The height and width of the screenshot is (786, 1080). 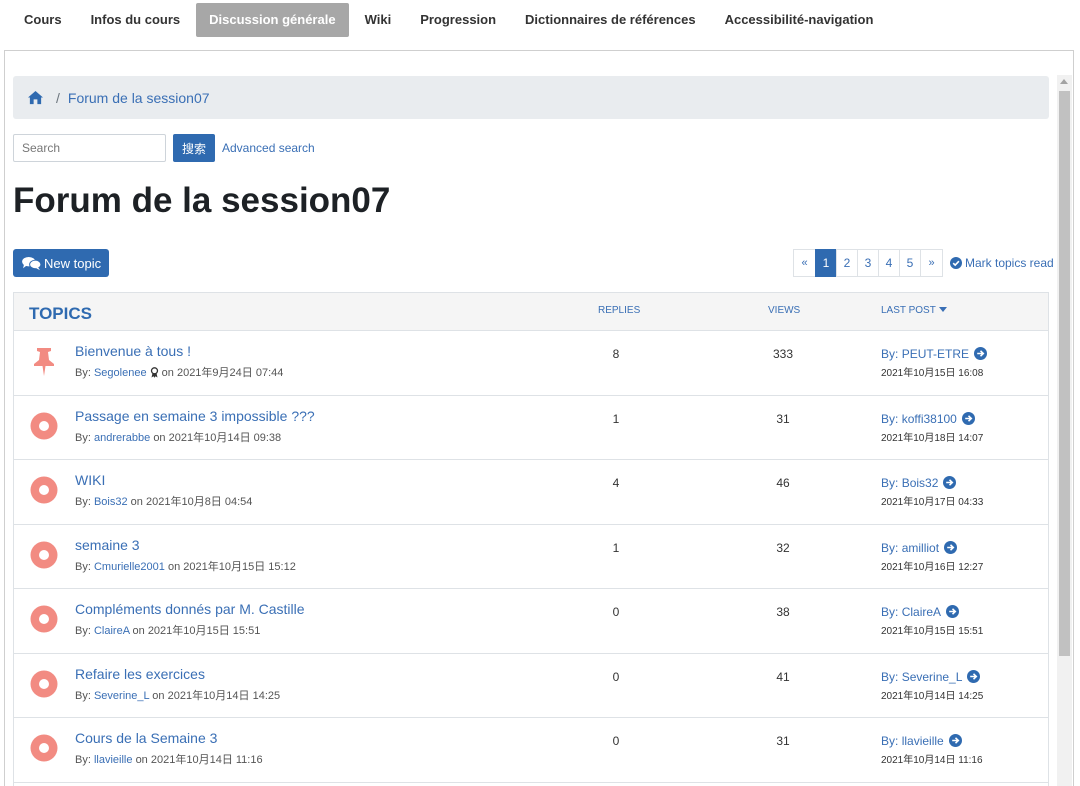 What do you see at coordinates (783, 418) in the screenshot?
I see `views-count: 31` at bounding box center [783, 418].